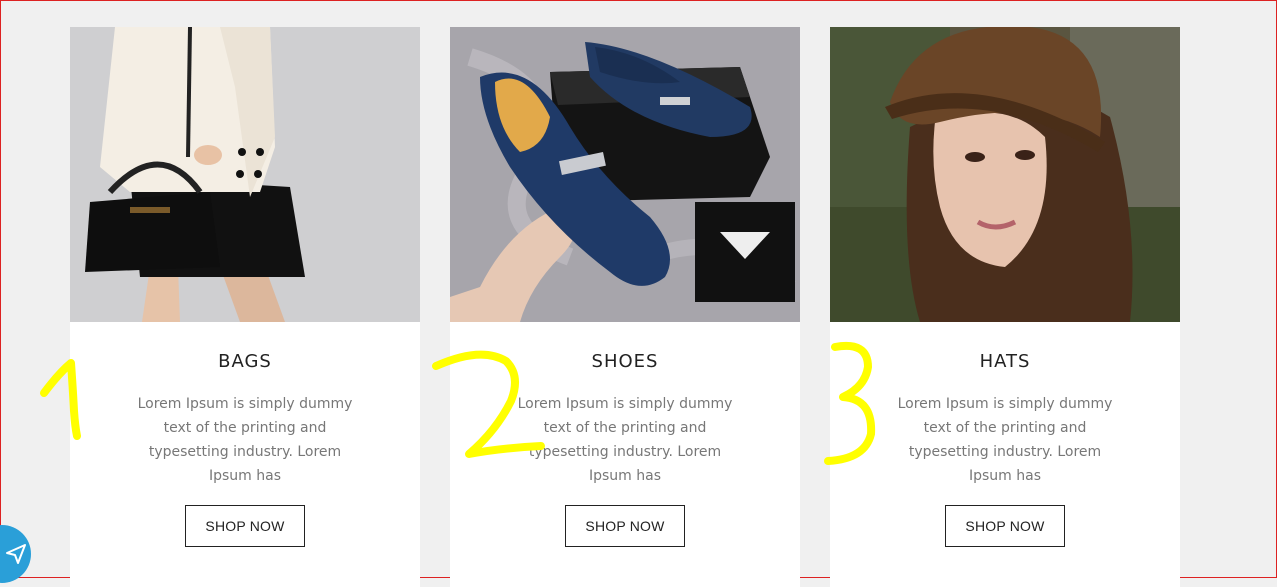 The width and height of the screenshot is (1277, 587). Describe the element at coordinates (1005, 361) in the screenshot. I see `product-title: HATS` at that location.